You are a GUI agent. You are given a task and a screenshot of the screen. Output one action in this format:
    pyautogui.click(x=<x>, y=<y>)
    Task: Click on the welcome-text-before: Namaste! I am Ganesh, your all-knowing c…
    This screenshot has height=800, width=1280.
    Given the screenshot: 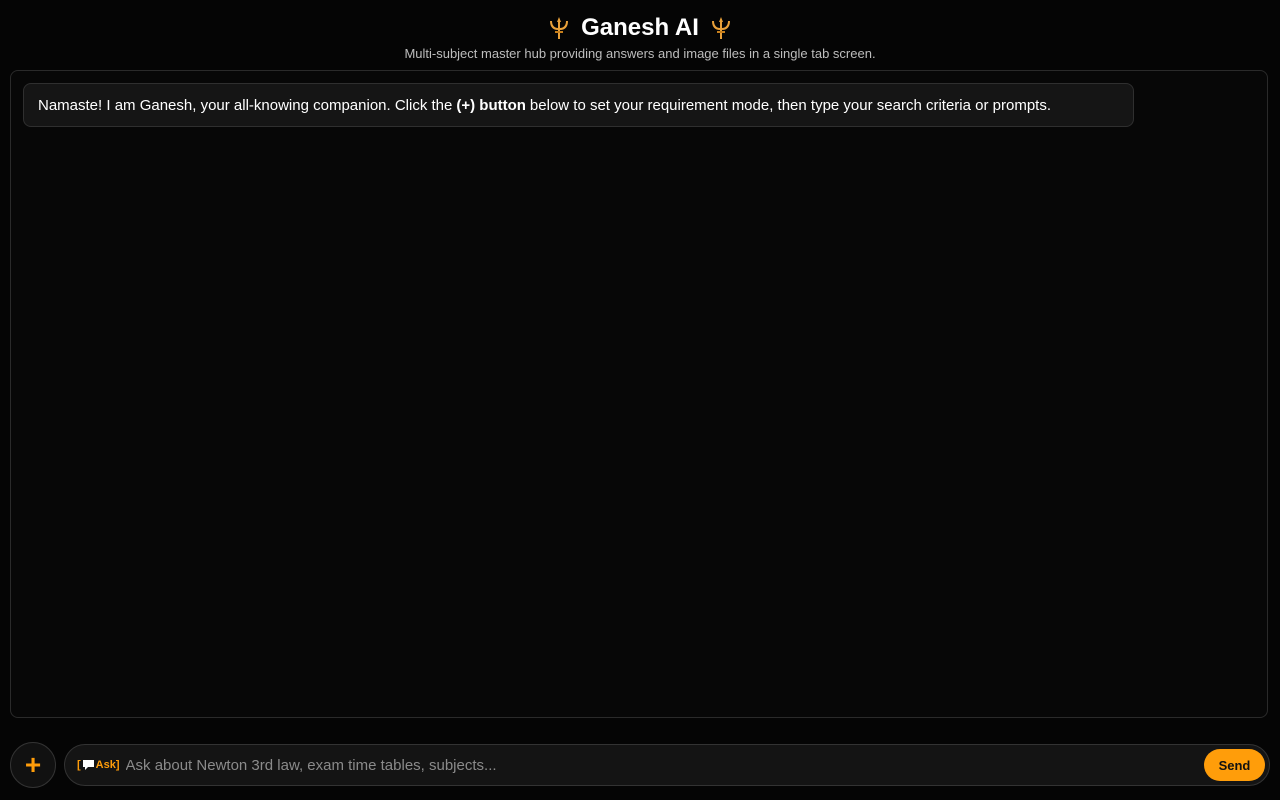 What is the action you would take?
    pyautogui.click(x=245, y=105)
    